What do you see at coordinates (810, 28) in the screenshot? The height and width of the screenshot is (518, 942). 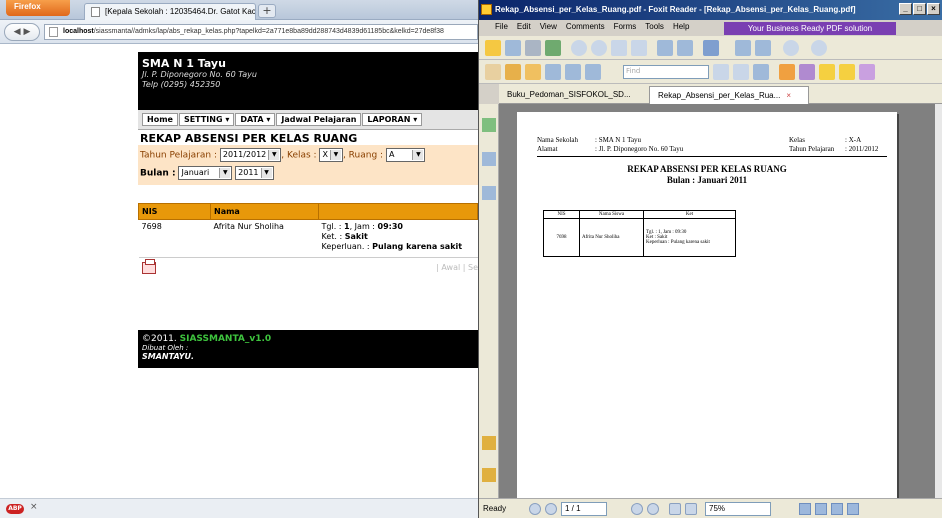 I see `promo-banner: Your Business Ready PDF solution` at bounding box center [810, 28].